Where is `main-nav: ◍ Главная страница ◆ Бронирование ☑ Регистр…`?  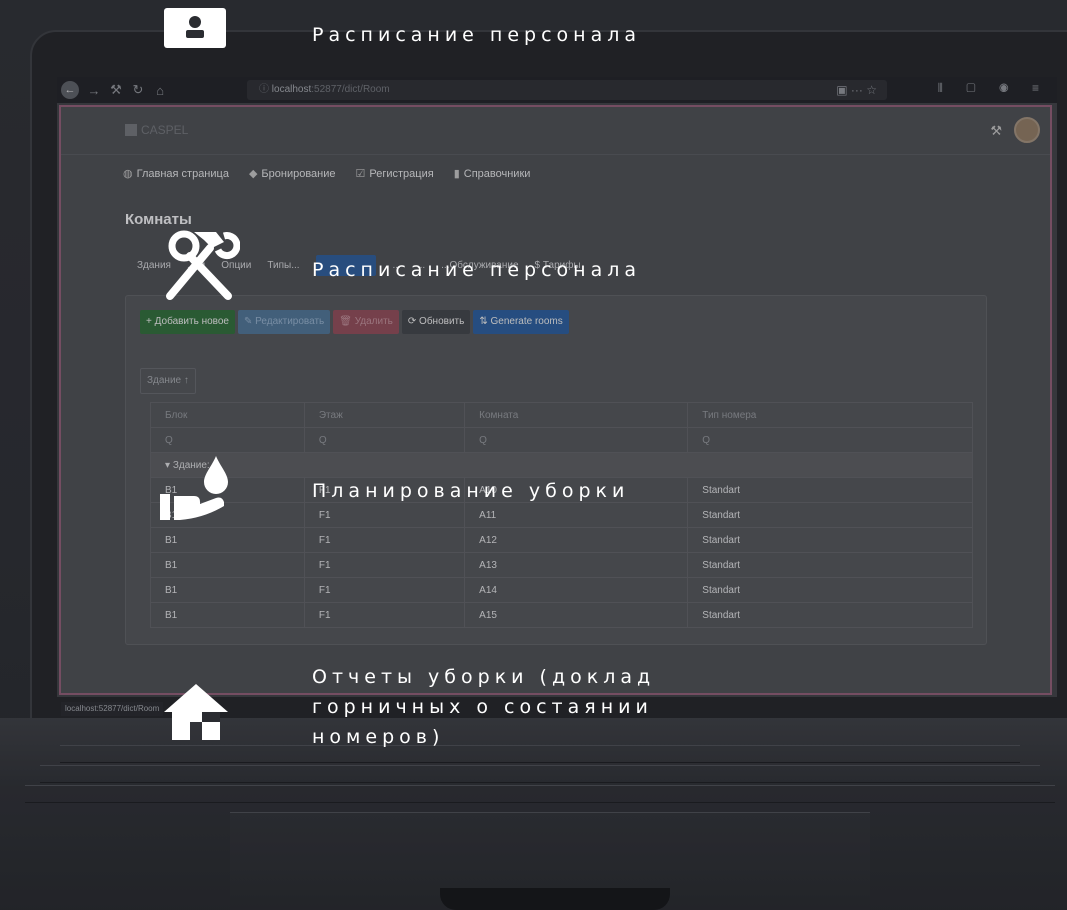
main-nav: ◍ Главная страница ◆ Бронирование ☑ Регистр… is located at coordinates (326, 173).